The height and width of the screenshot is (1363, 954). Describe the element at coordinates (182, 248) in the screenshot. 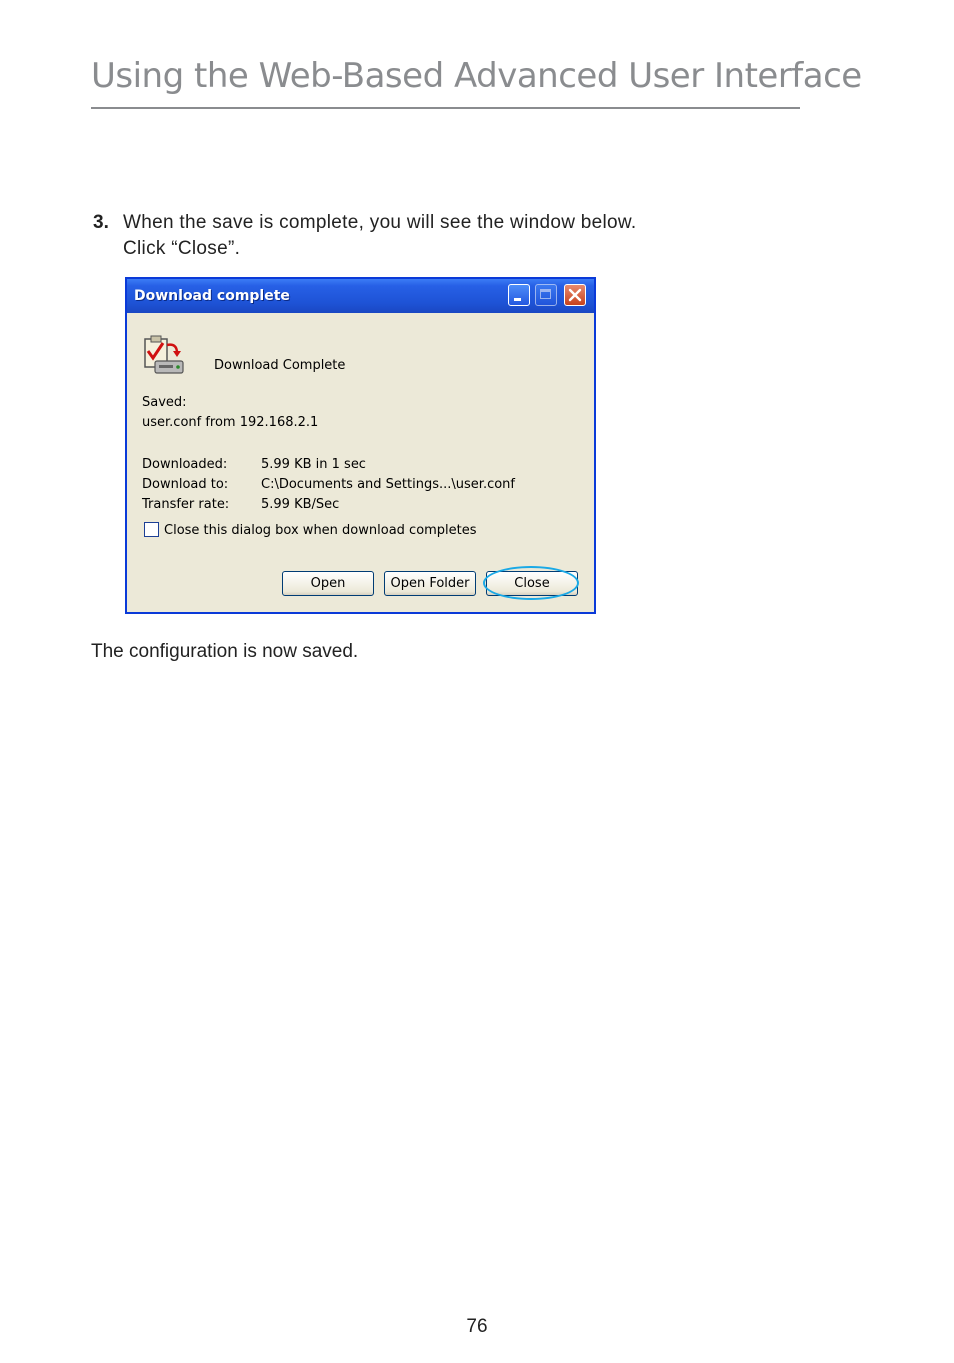

I see `step-instruction-line-2: Click “Close”.` at that location.